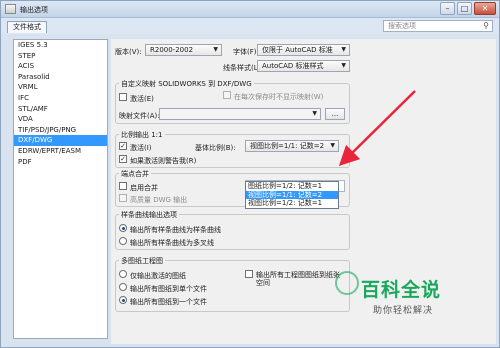 The height and width of the screenshot is (348, 500). Describe the element at coordinates (293, 66) in the screenshot. I see `linestyle-value: AutoCAD 标准样式` at that location.